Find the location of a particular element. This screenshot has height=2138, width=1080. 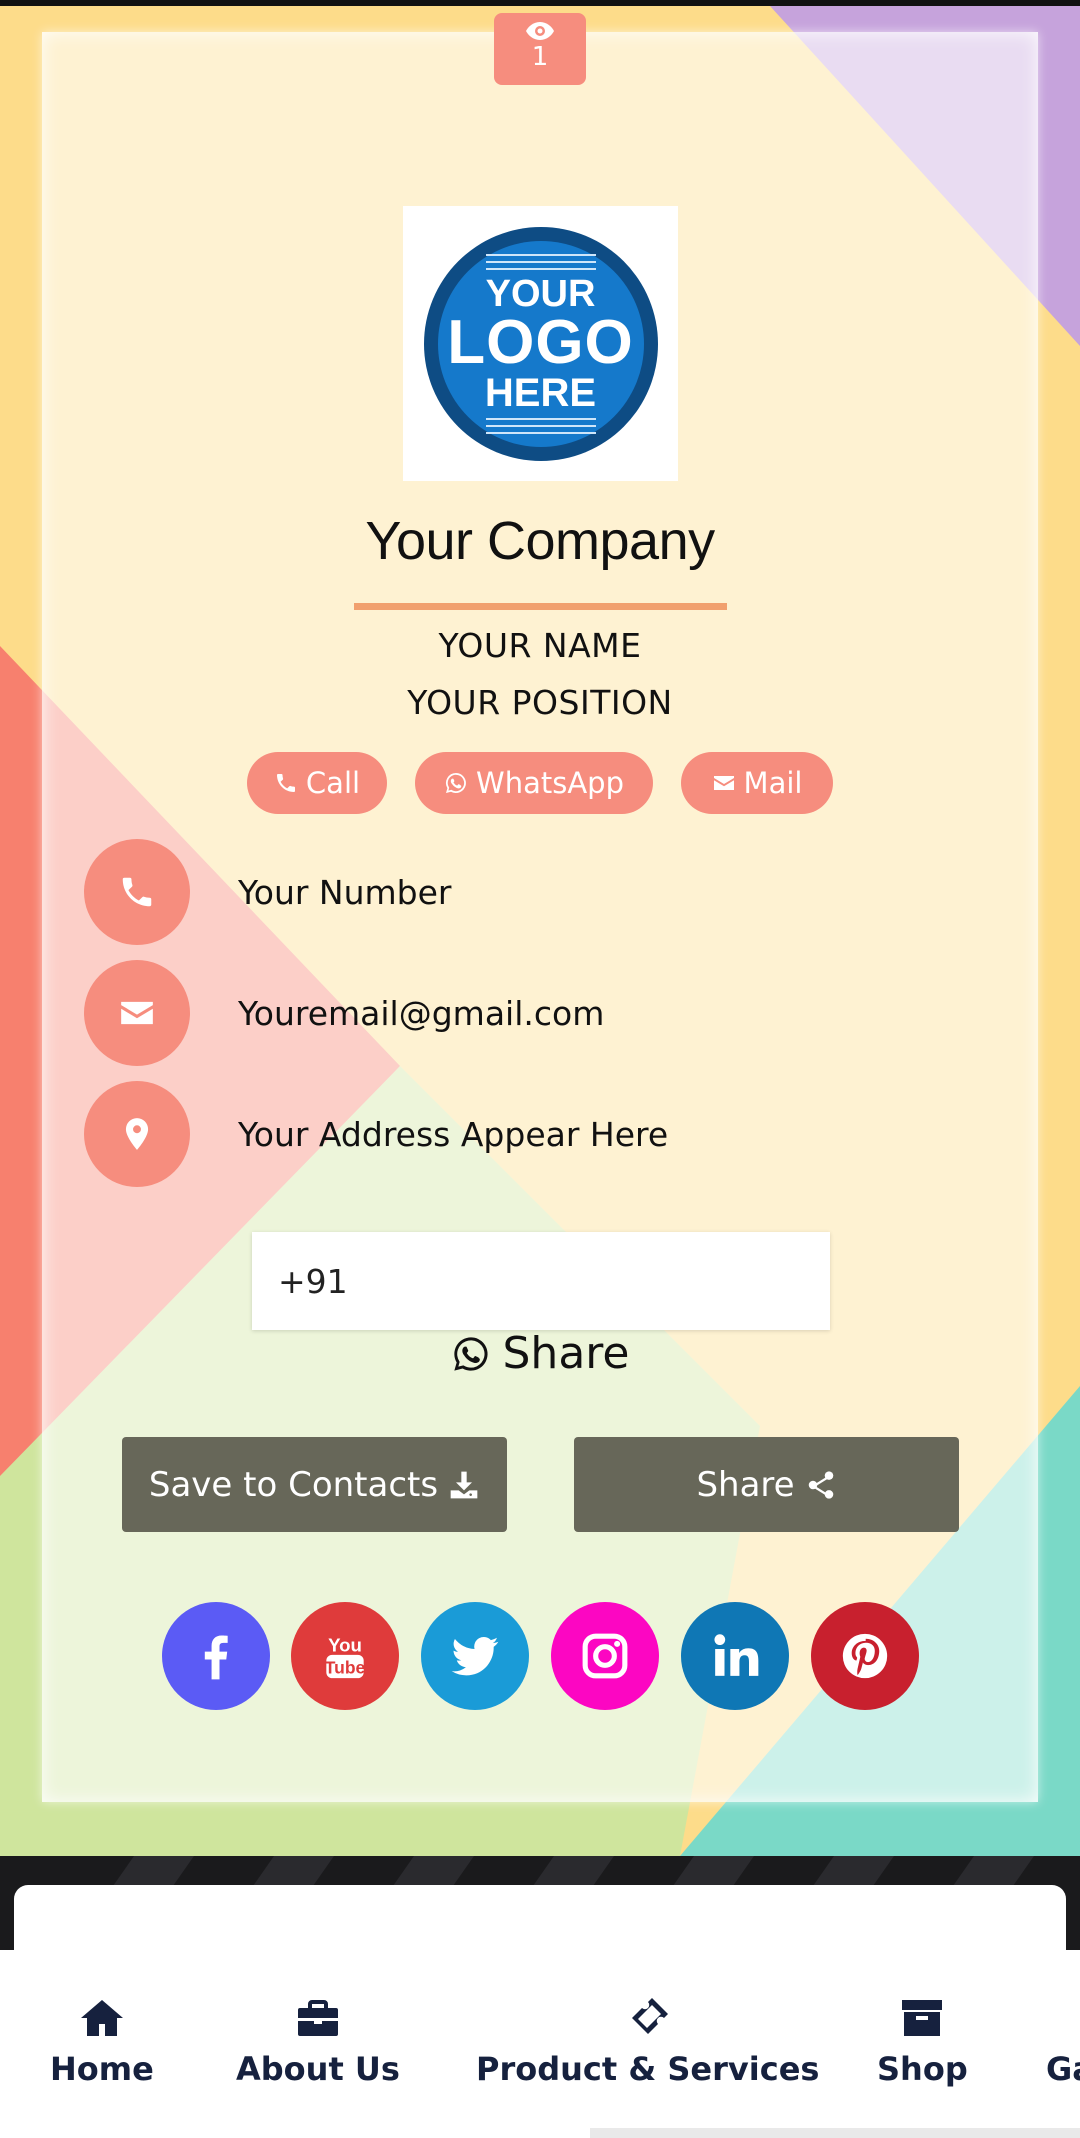

address-circle is located at coordinates (137, 1134).